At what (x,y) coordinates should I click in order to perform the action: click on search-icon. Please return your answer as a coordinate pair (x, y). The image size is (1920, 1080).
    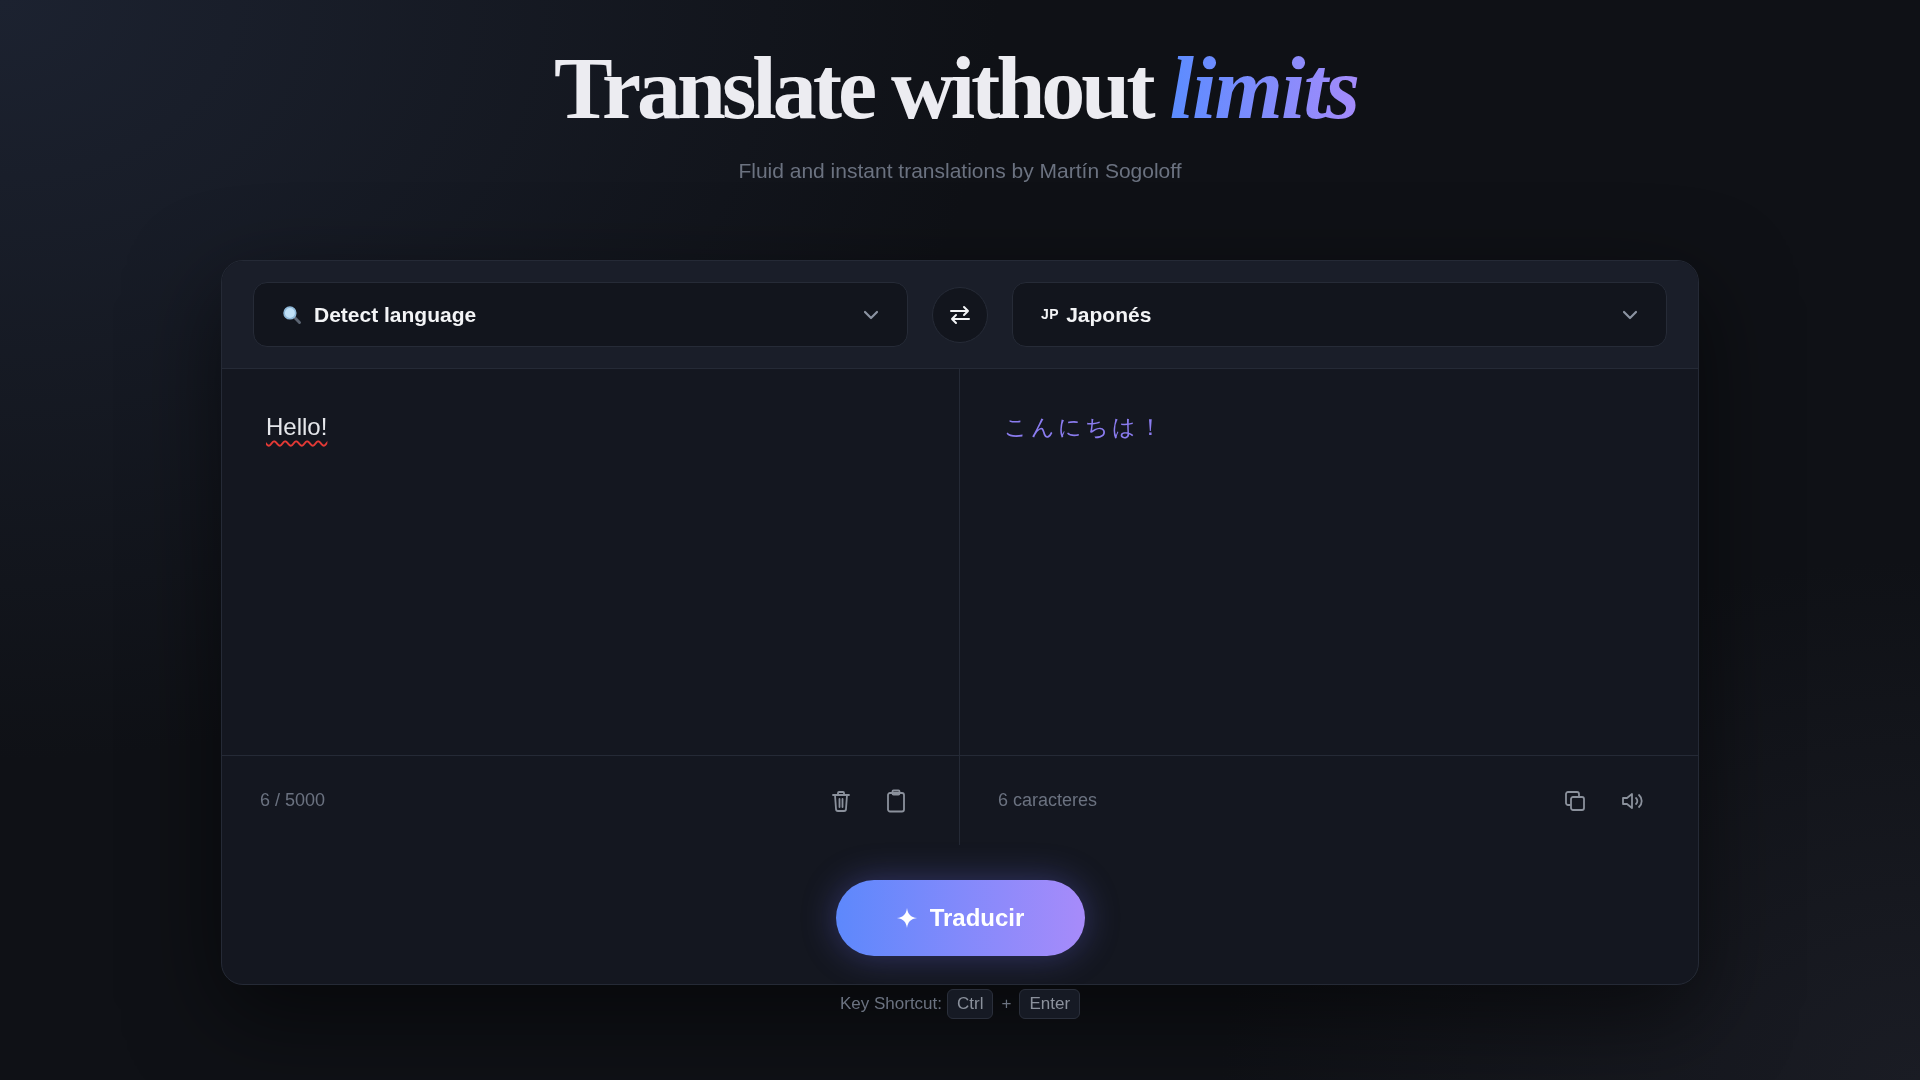
    Looking at the image, I should click on (292, 314).